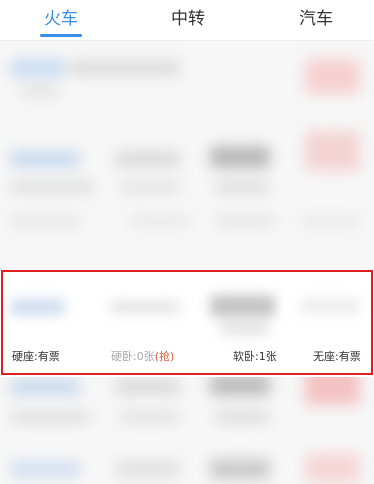  I want to click on hard-sleeper-count: 硬卧:0张, so click(133, 356).